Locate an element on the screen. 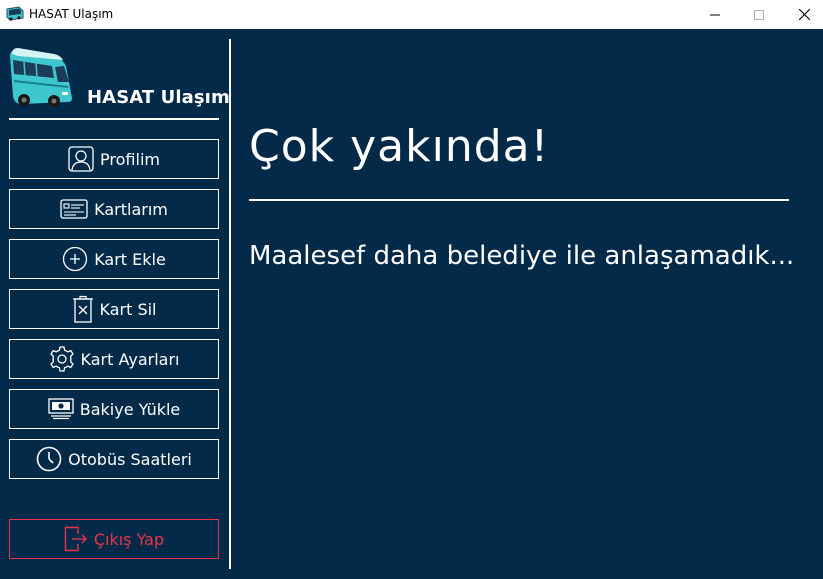 The image size is (823, 579). bus-schedule-button: Otobüs Saatleri is located at coordinates (114, 459).